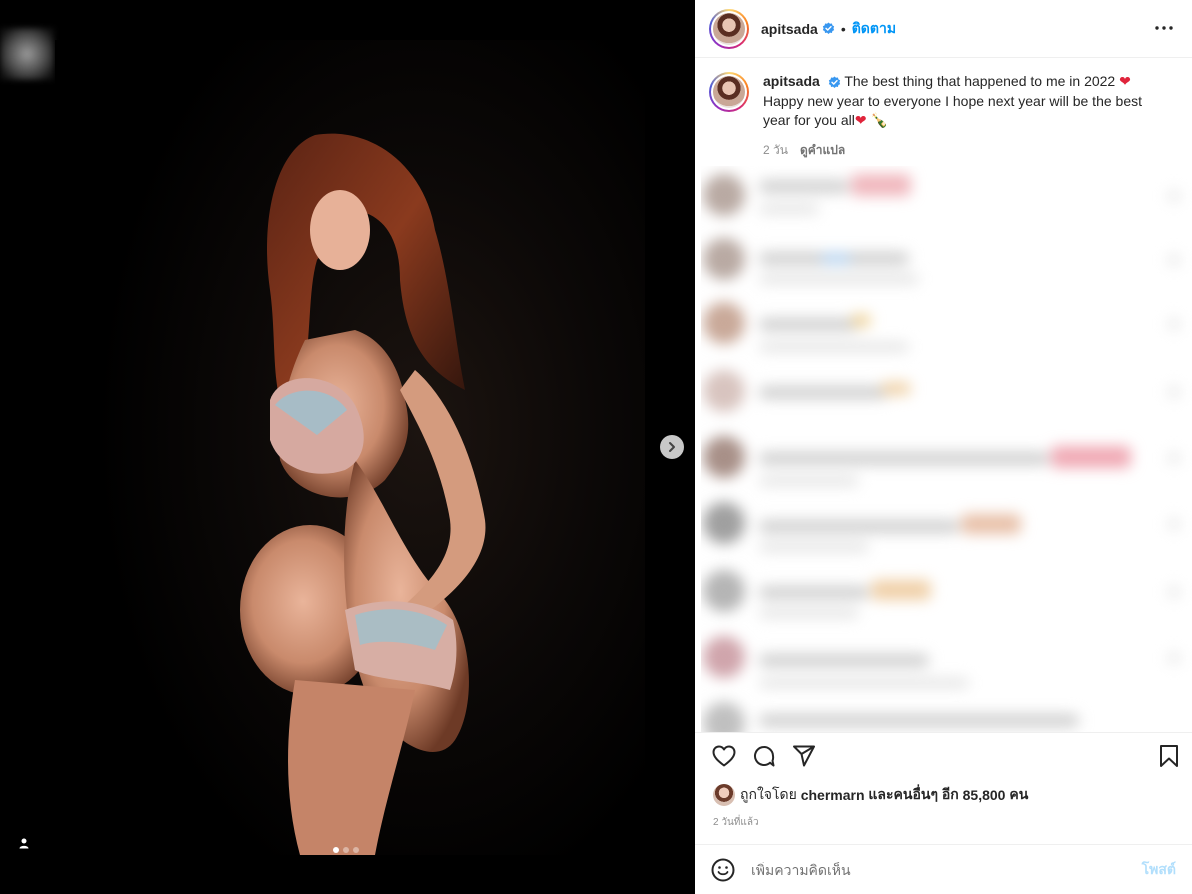 This screenshot has height=894, width=1192. I want to click on header-username: apitsada, so click(789, 29).